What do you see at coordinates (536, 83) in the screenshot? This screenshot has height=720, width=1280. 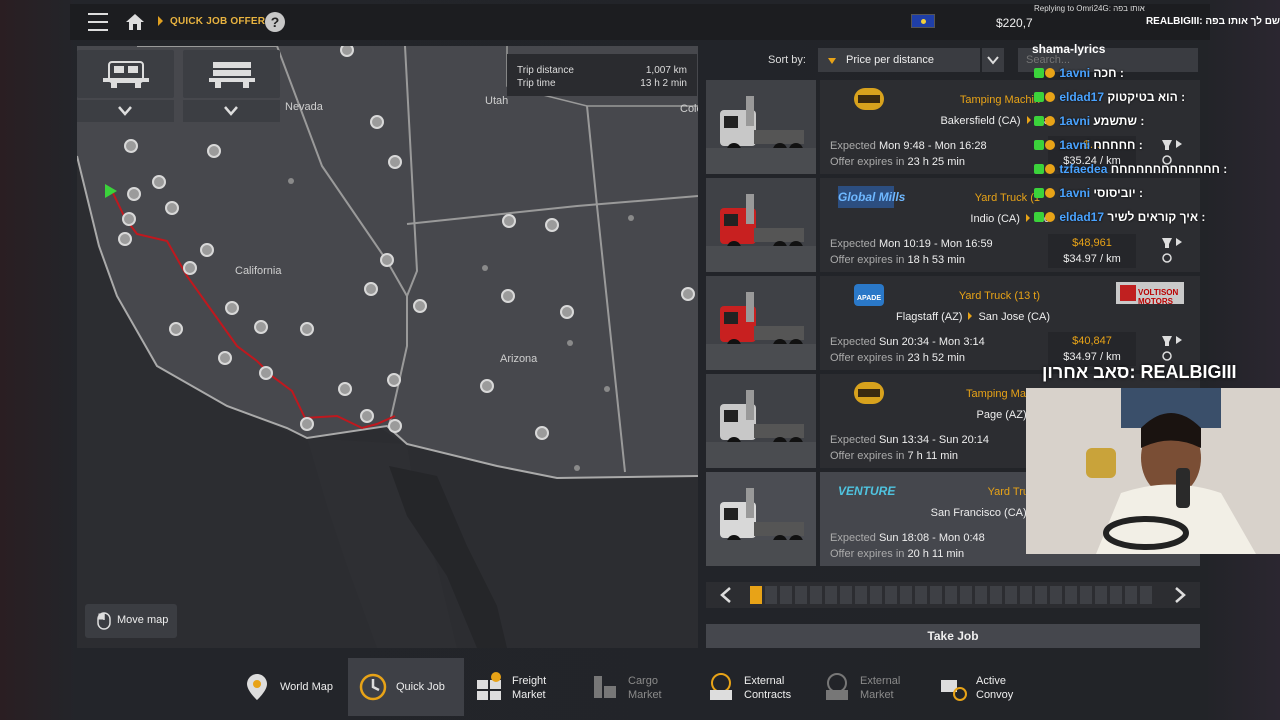 I see `trip-time-label: Trip time` at bounding box center [536, 83].